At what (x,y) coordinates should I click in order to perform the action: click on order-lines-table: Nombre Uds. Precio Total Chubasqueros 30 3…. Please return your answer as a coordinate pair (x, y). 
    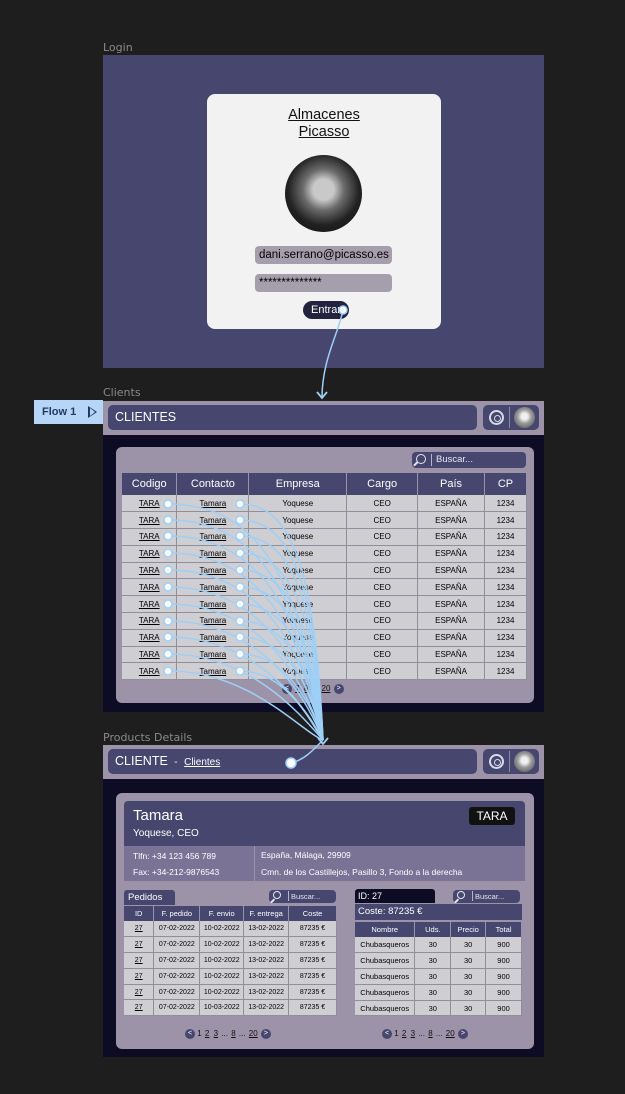
    Looking at the image, I should click on (438, 969).